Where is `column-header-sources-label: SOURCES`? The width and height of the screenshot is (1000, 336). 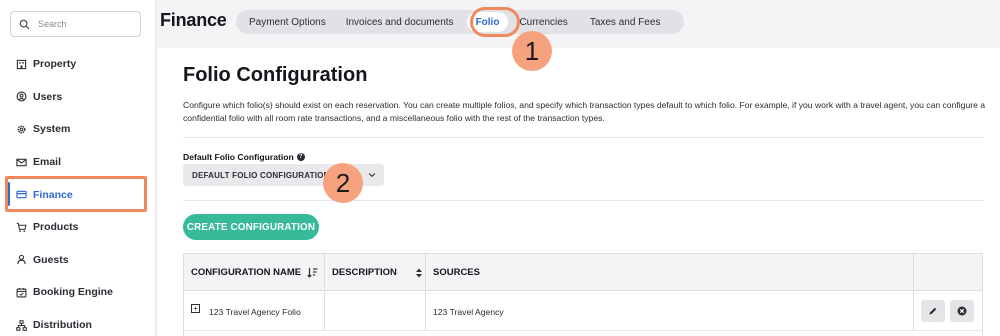
column-header-sources-label: SOURCES is located at coordinates (456, 272).